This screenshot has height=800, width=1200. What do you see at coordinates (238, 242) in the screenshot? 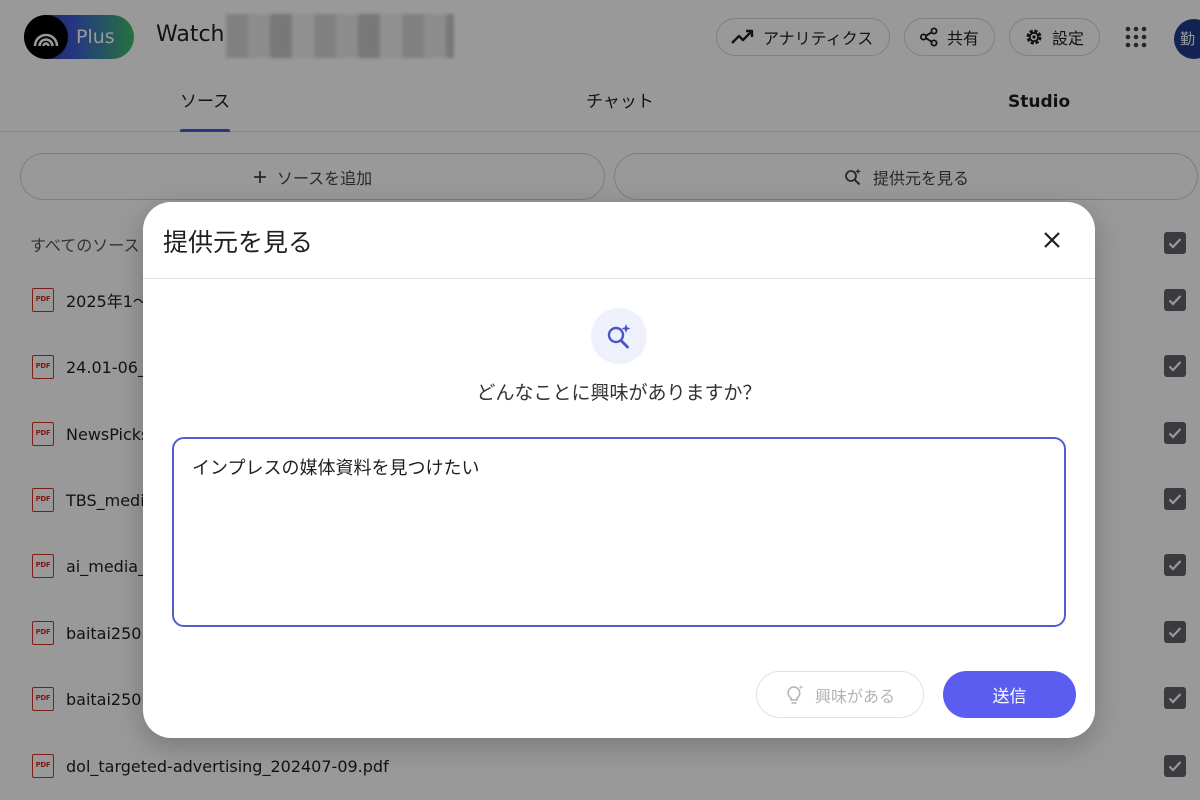
I see `dialog-title: 提供元を見る` at bounding box center [238, 242].